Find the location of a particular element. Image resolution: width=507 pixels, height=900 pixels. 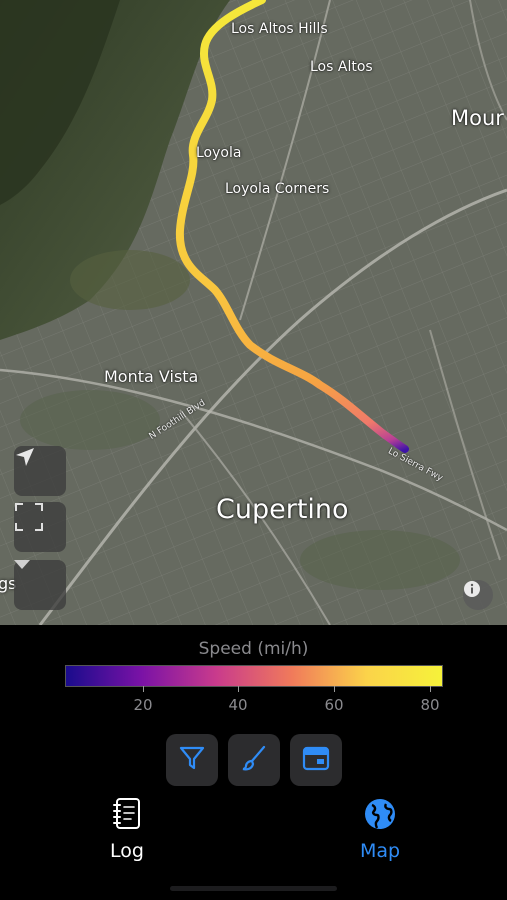

map-layers-button is located at coordinates (40, 585).